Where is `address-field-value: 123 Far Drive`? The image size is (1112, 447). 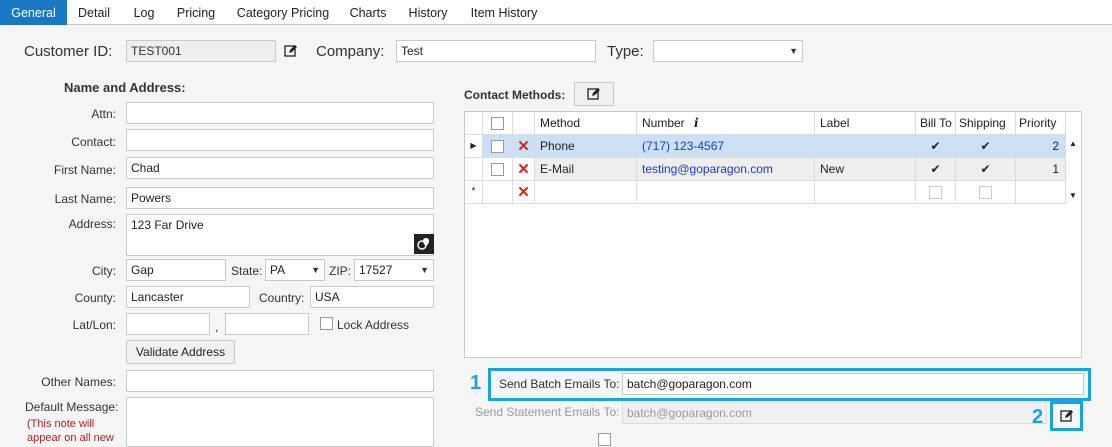
address-field-value: 123 Far Drive is located at coordinates (167, 225).